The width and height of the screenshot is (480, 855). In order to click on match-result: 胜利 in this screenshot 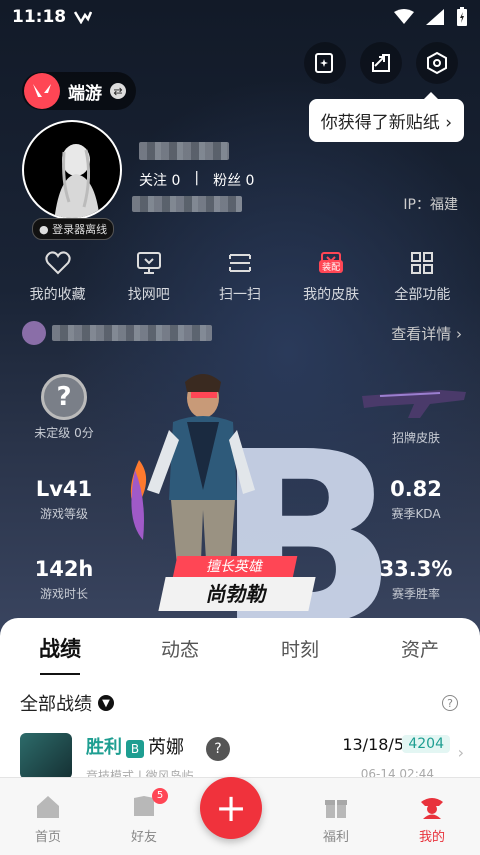, I will do `click(104, 747)`.